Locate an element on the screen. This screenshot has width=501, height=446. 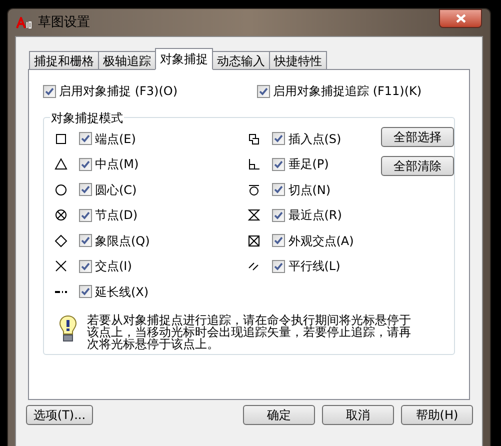
dialog-button: 取消 is located at coordinates (358, 415).